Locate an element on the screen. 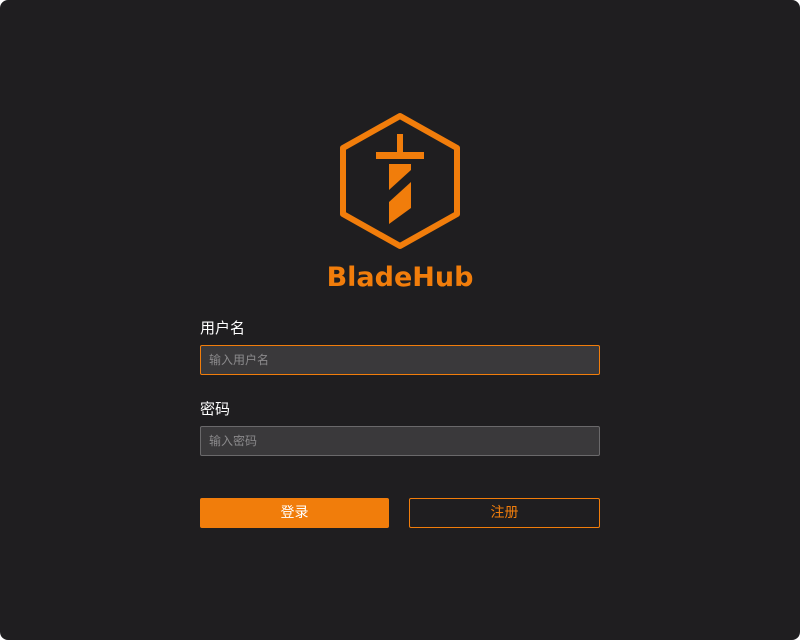  password-input is located at coordinates (400, 441).